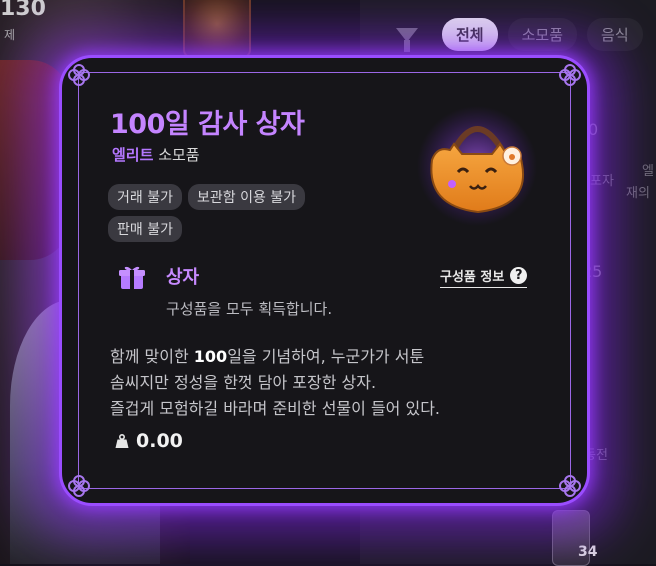 The height and width of the screenshot is (566, 656). I want to click on item-count: 34, so click(588, 552).